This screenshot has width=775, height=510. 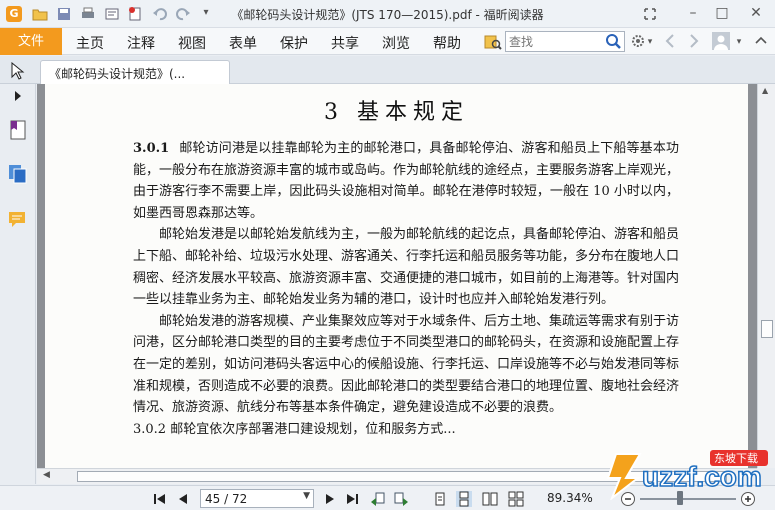 I want to click on find-tool-icon, so click(x=493, y=42).